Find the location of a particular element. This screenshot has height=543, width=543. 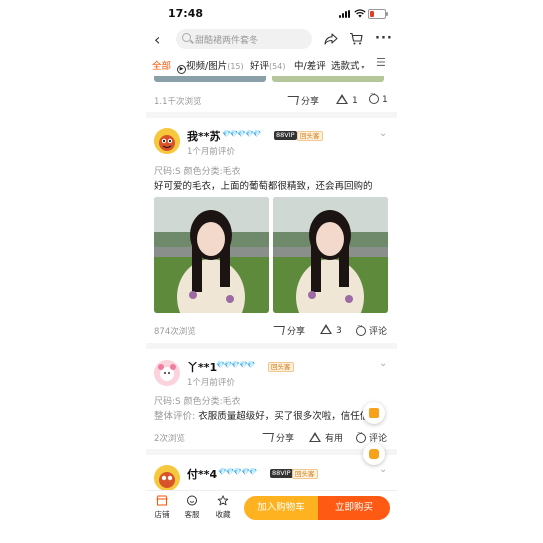

useful-button: 有用 is located at coordinates (326, 437).